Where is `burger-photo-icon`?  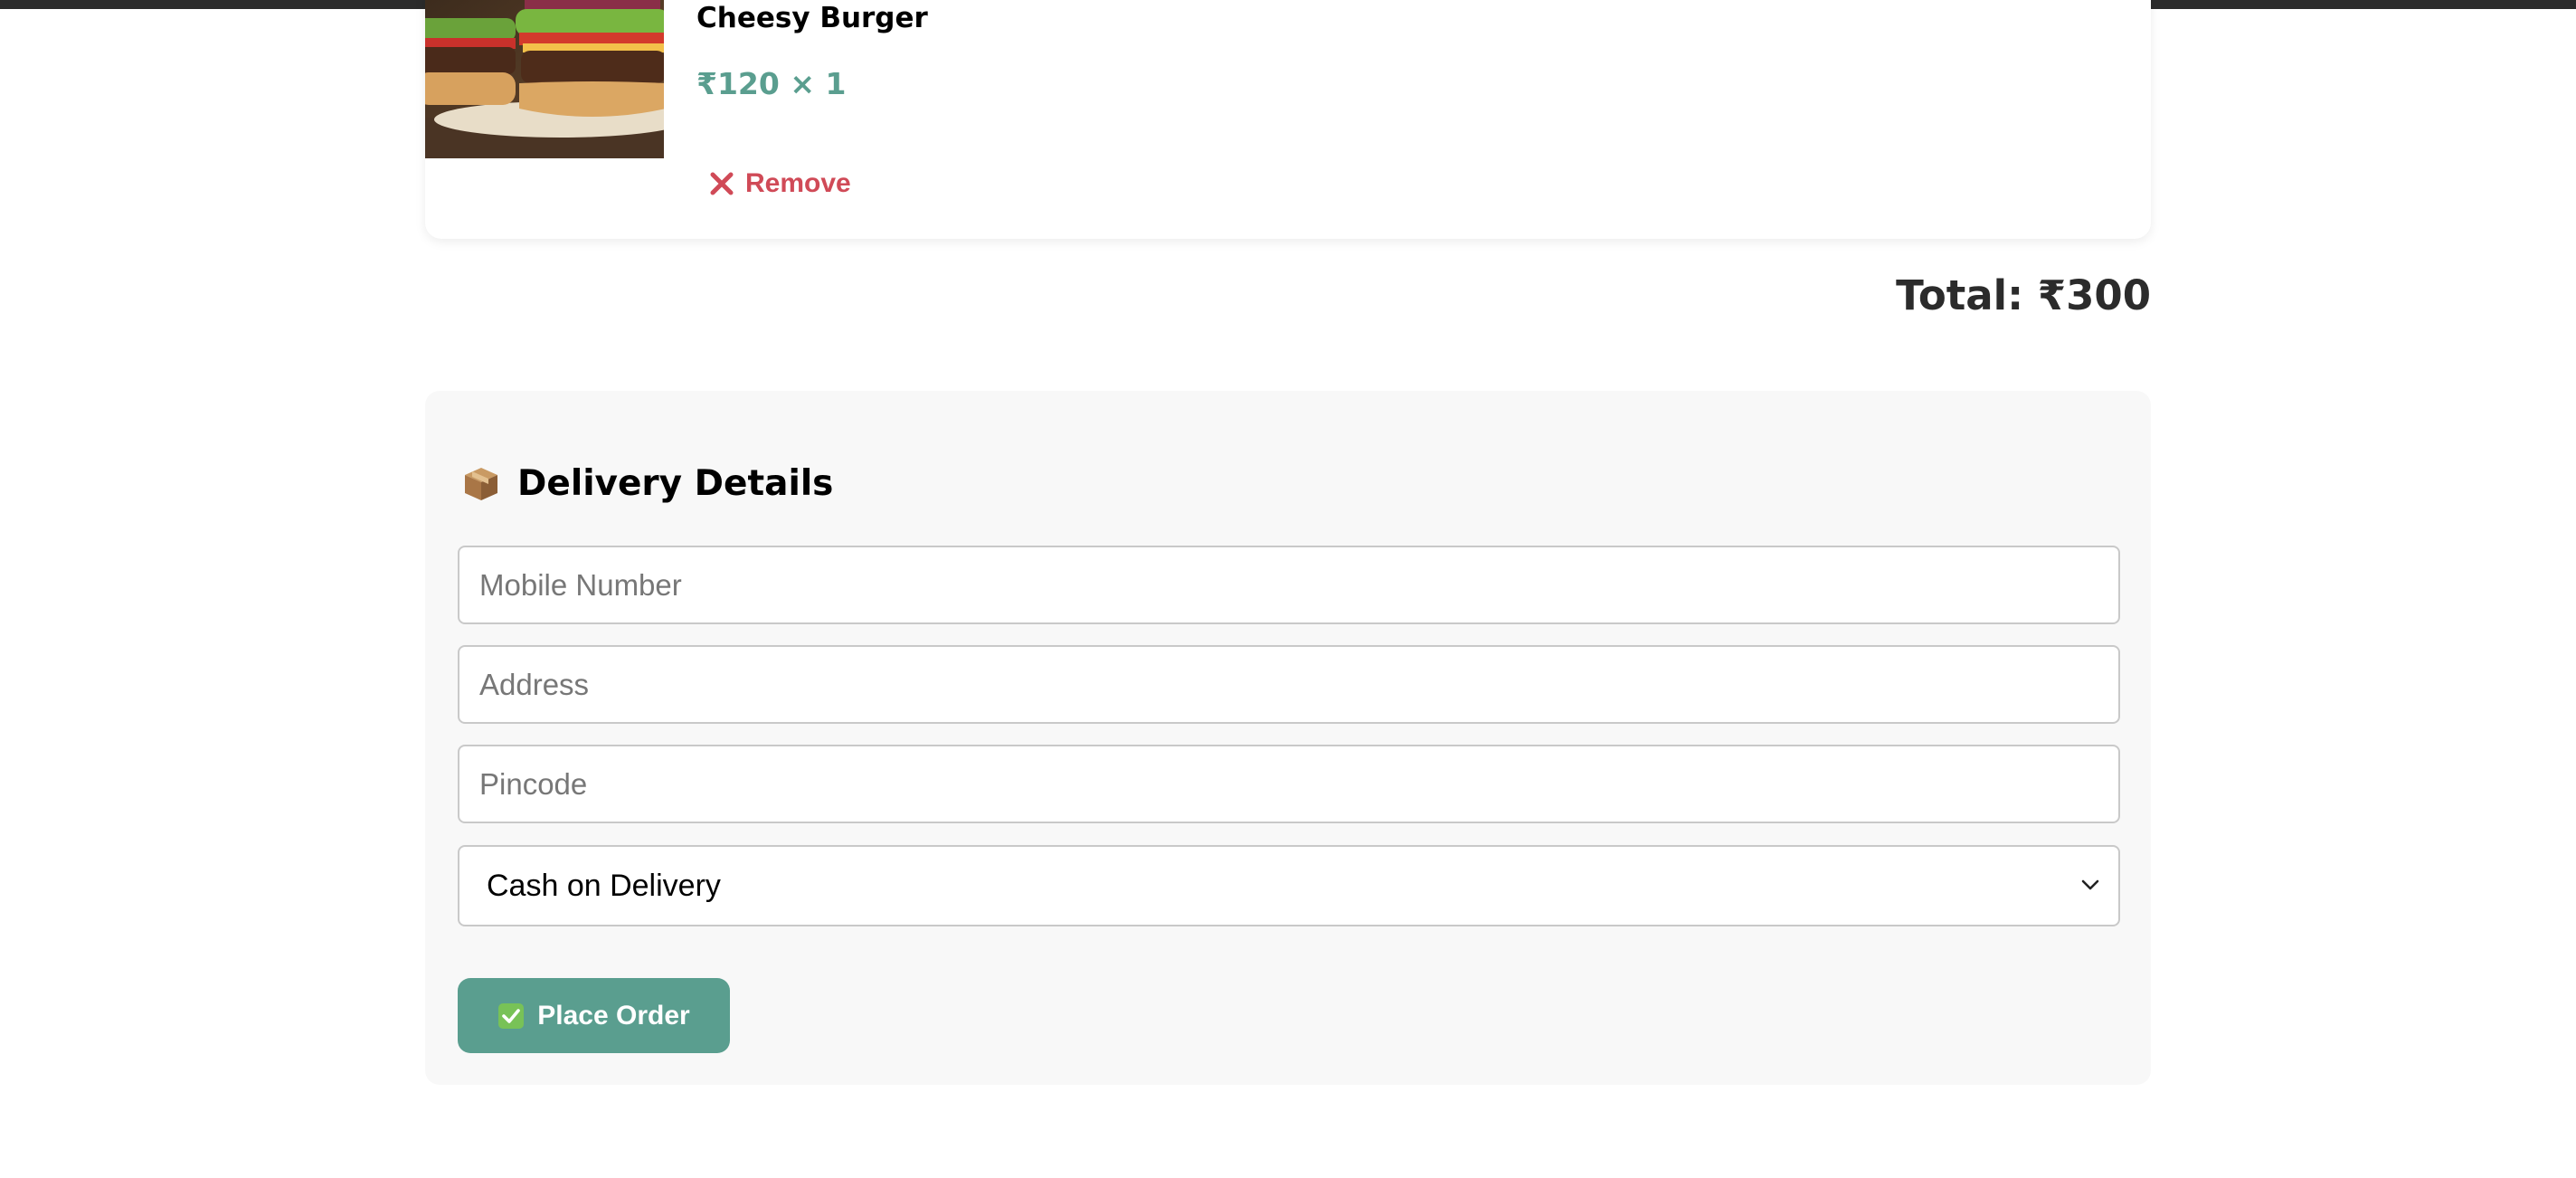 burger-photo-icon is located at coordinates (544, 79).